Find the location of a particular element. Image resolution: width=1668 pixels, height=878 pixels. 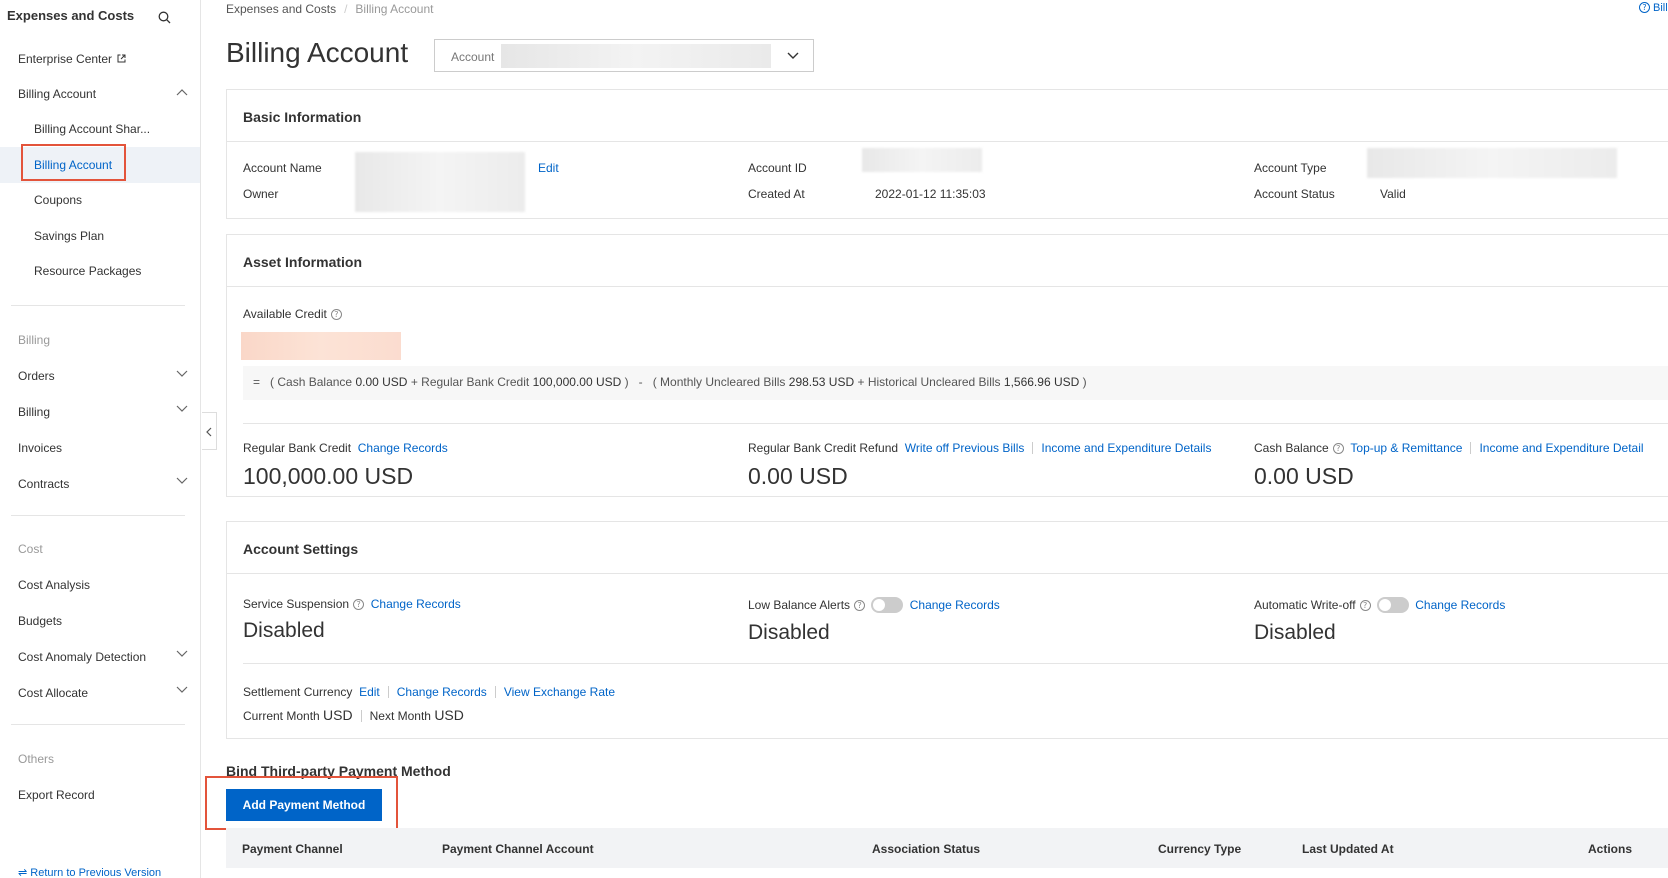

regular-bank-credit-label: Regular Bank Credit is located at coordinates (297, 448).